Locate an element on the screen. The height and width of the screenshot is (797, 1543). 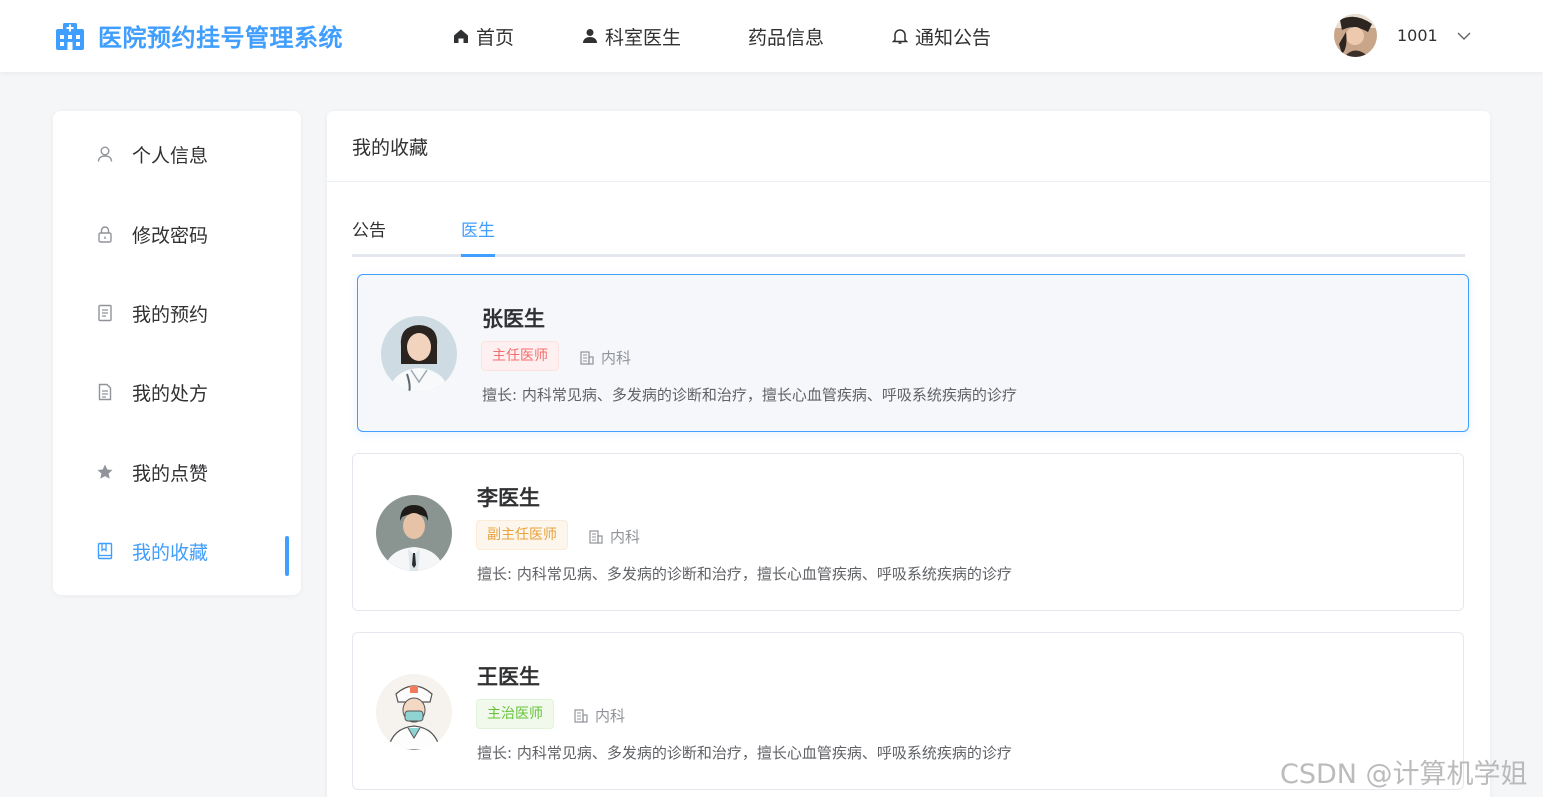
watermark: CSDN @计算机学姐 is located at coordinates (1404, 774).